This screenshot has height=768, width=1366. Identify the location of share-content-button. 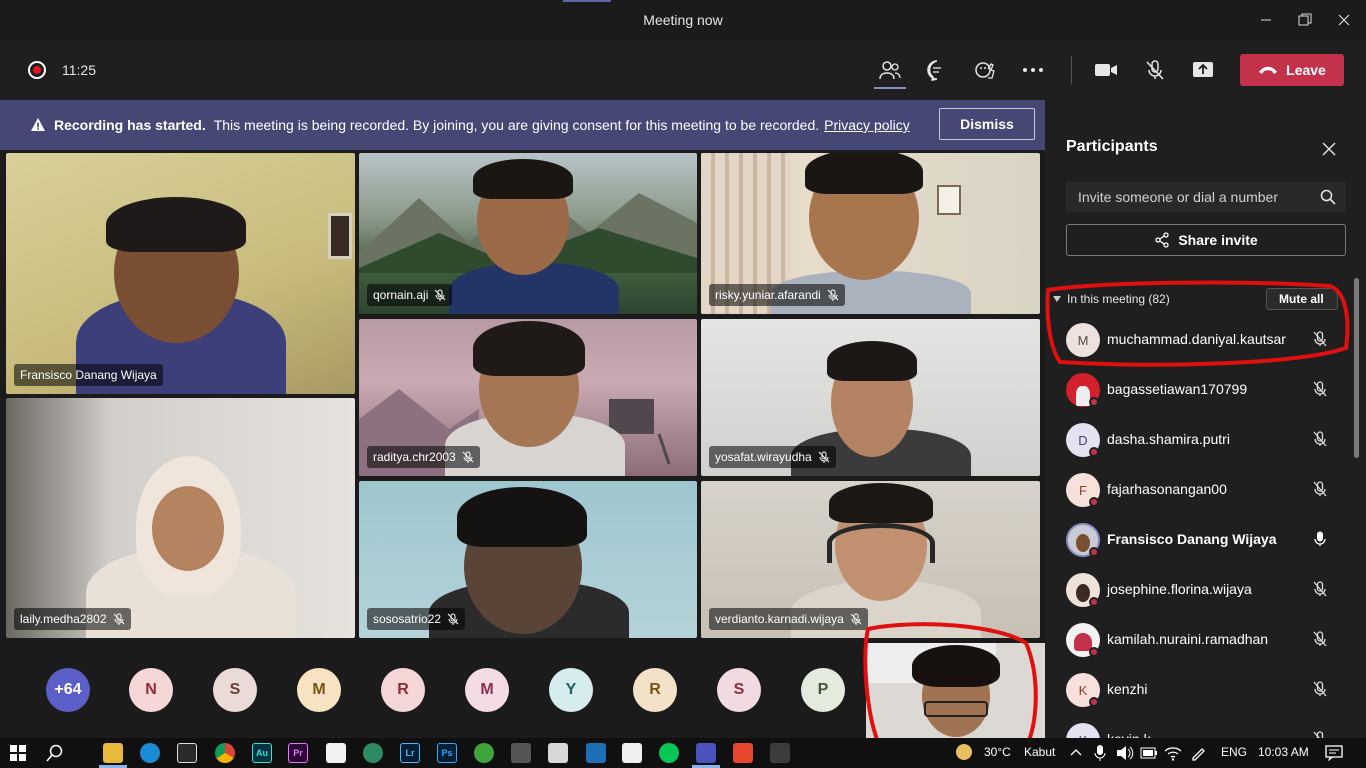
(1203, 70).